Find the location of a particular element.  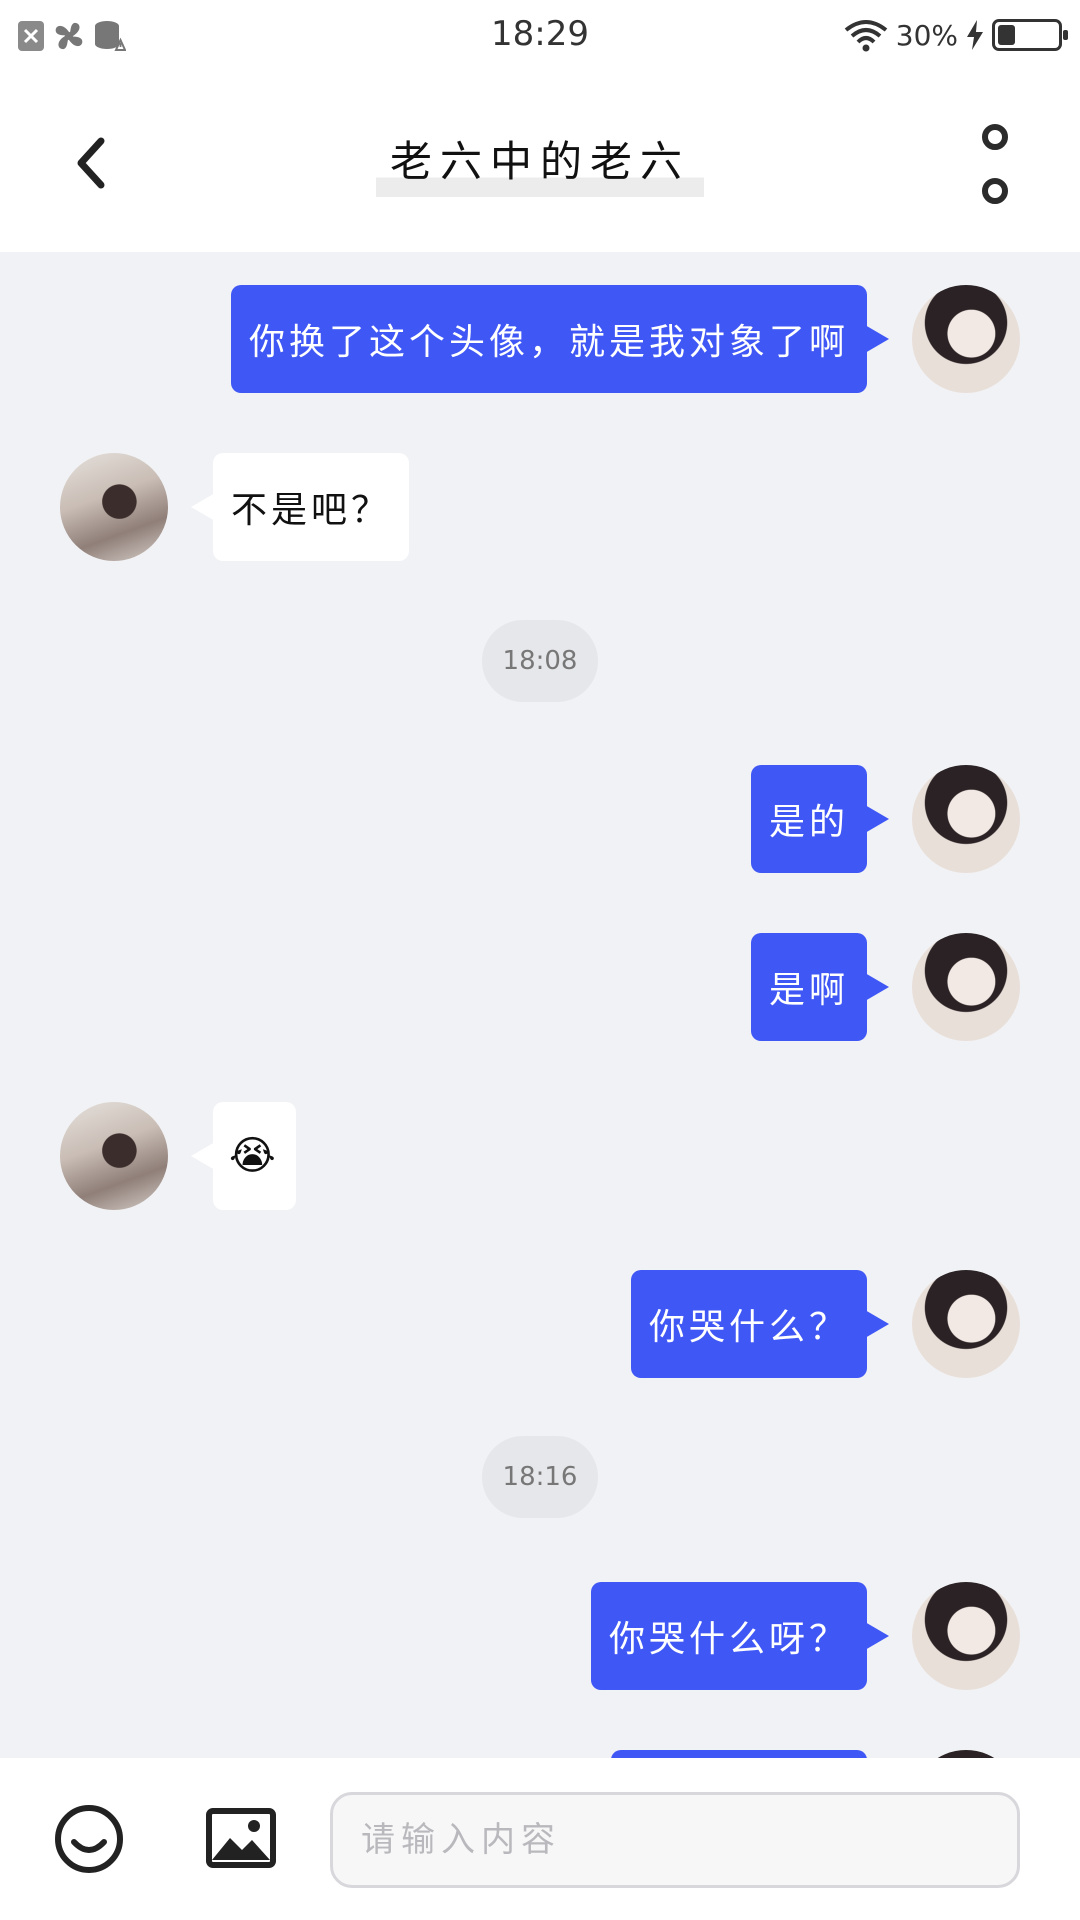

status-bar: 18:29 30% is located at coordinates (540, 38).